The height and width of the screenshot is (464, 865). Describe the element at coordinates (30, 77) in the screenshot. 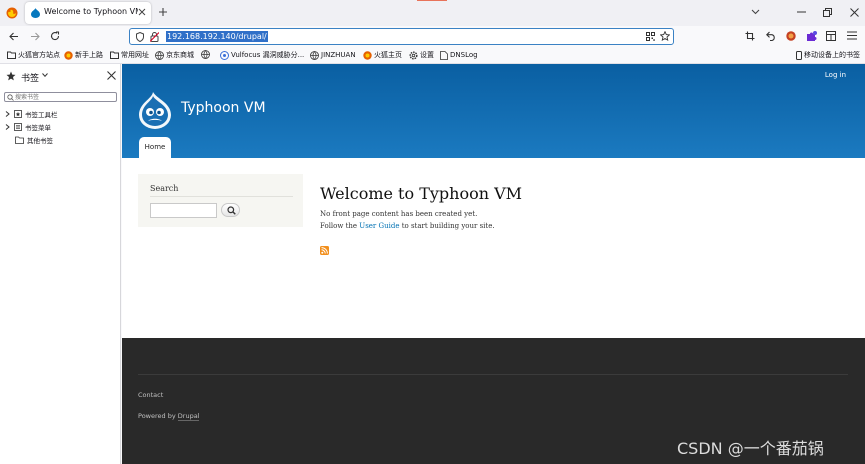

I see `sidebar-title: 书签` at that location.